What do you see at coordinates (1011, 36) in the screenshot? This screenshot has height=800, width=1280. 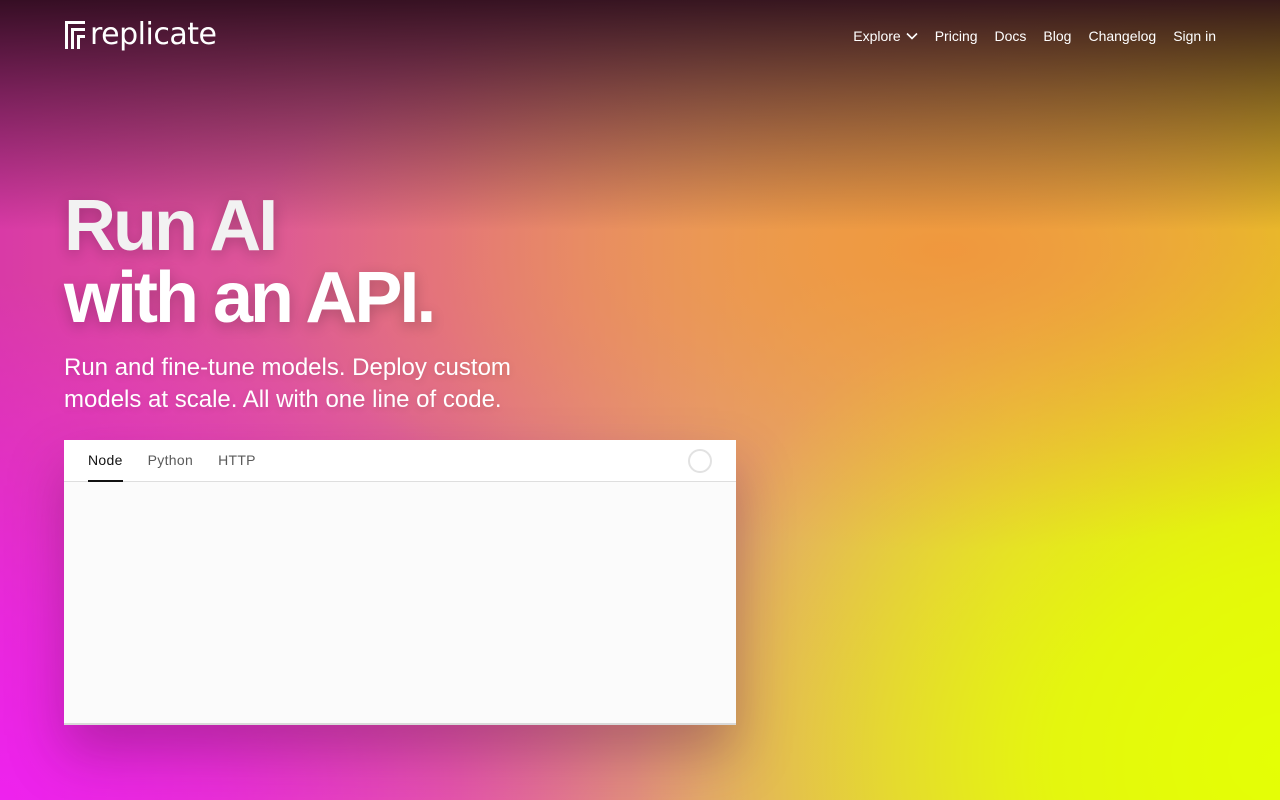 I see `nav-docs: Docs` at bounding box center [1011, 36].